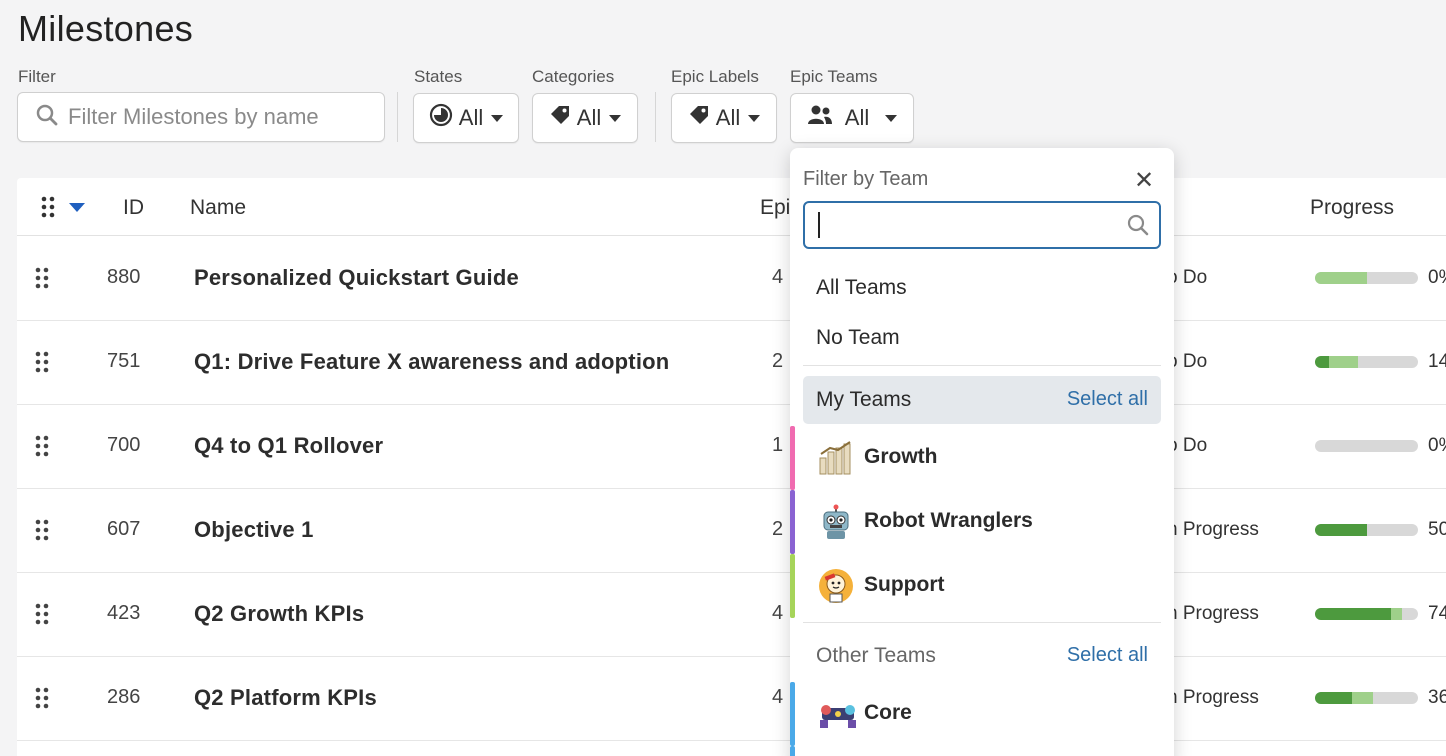  I want to click on text-cursor, so click(819, 225).